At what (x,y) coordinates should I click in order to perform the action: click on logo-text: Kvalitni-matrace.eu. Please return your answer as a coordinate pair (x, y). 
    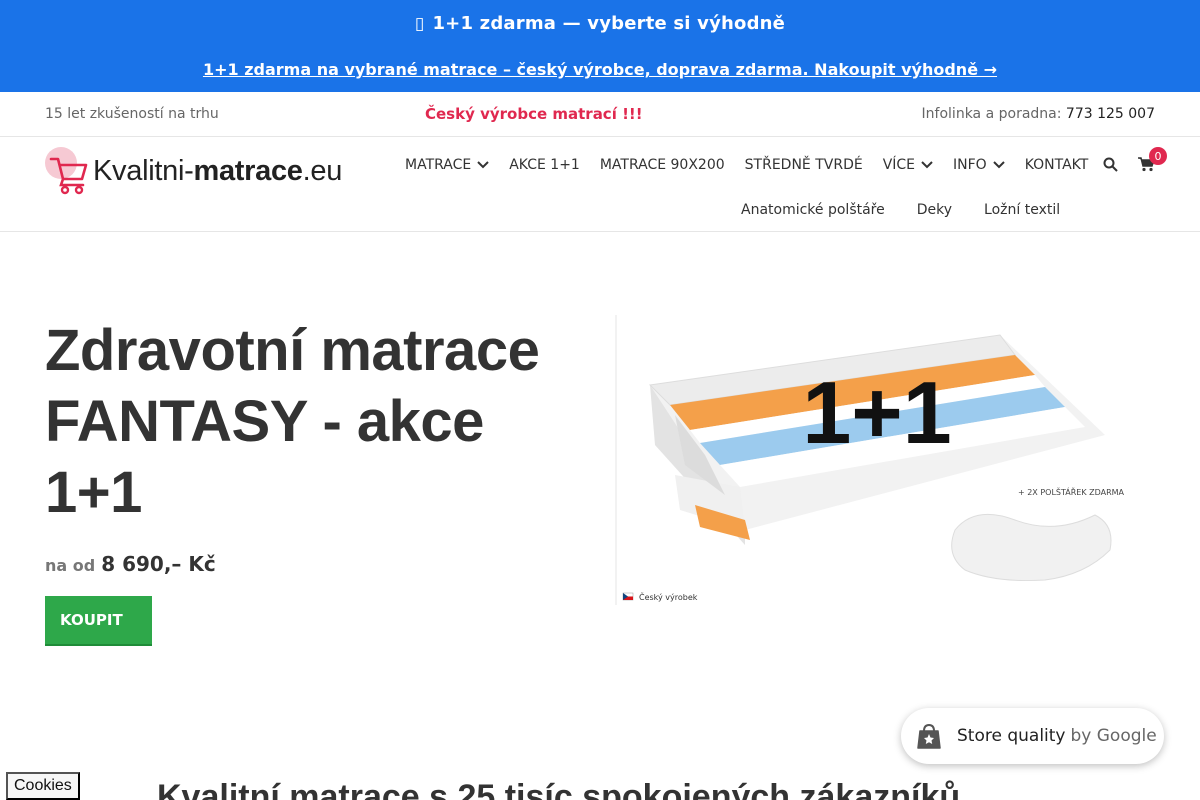
    Looking at the image, I should click on (218, 170).